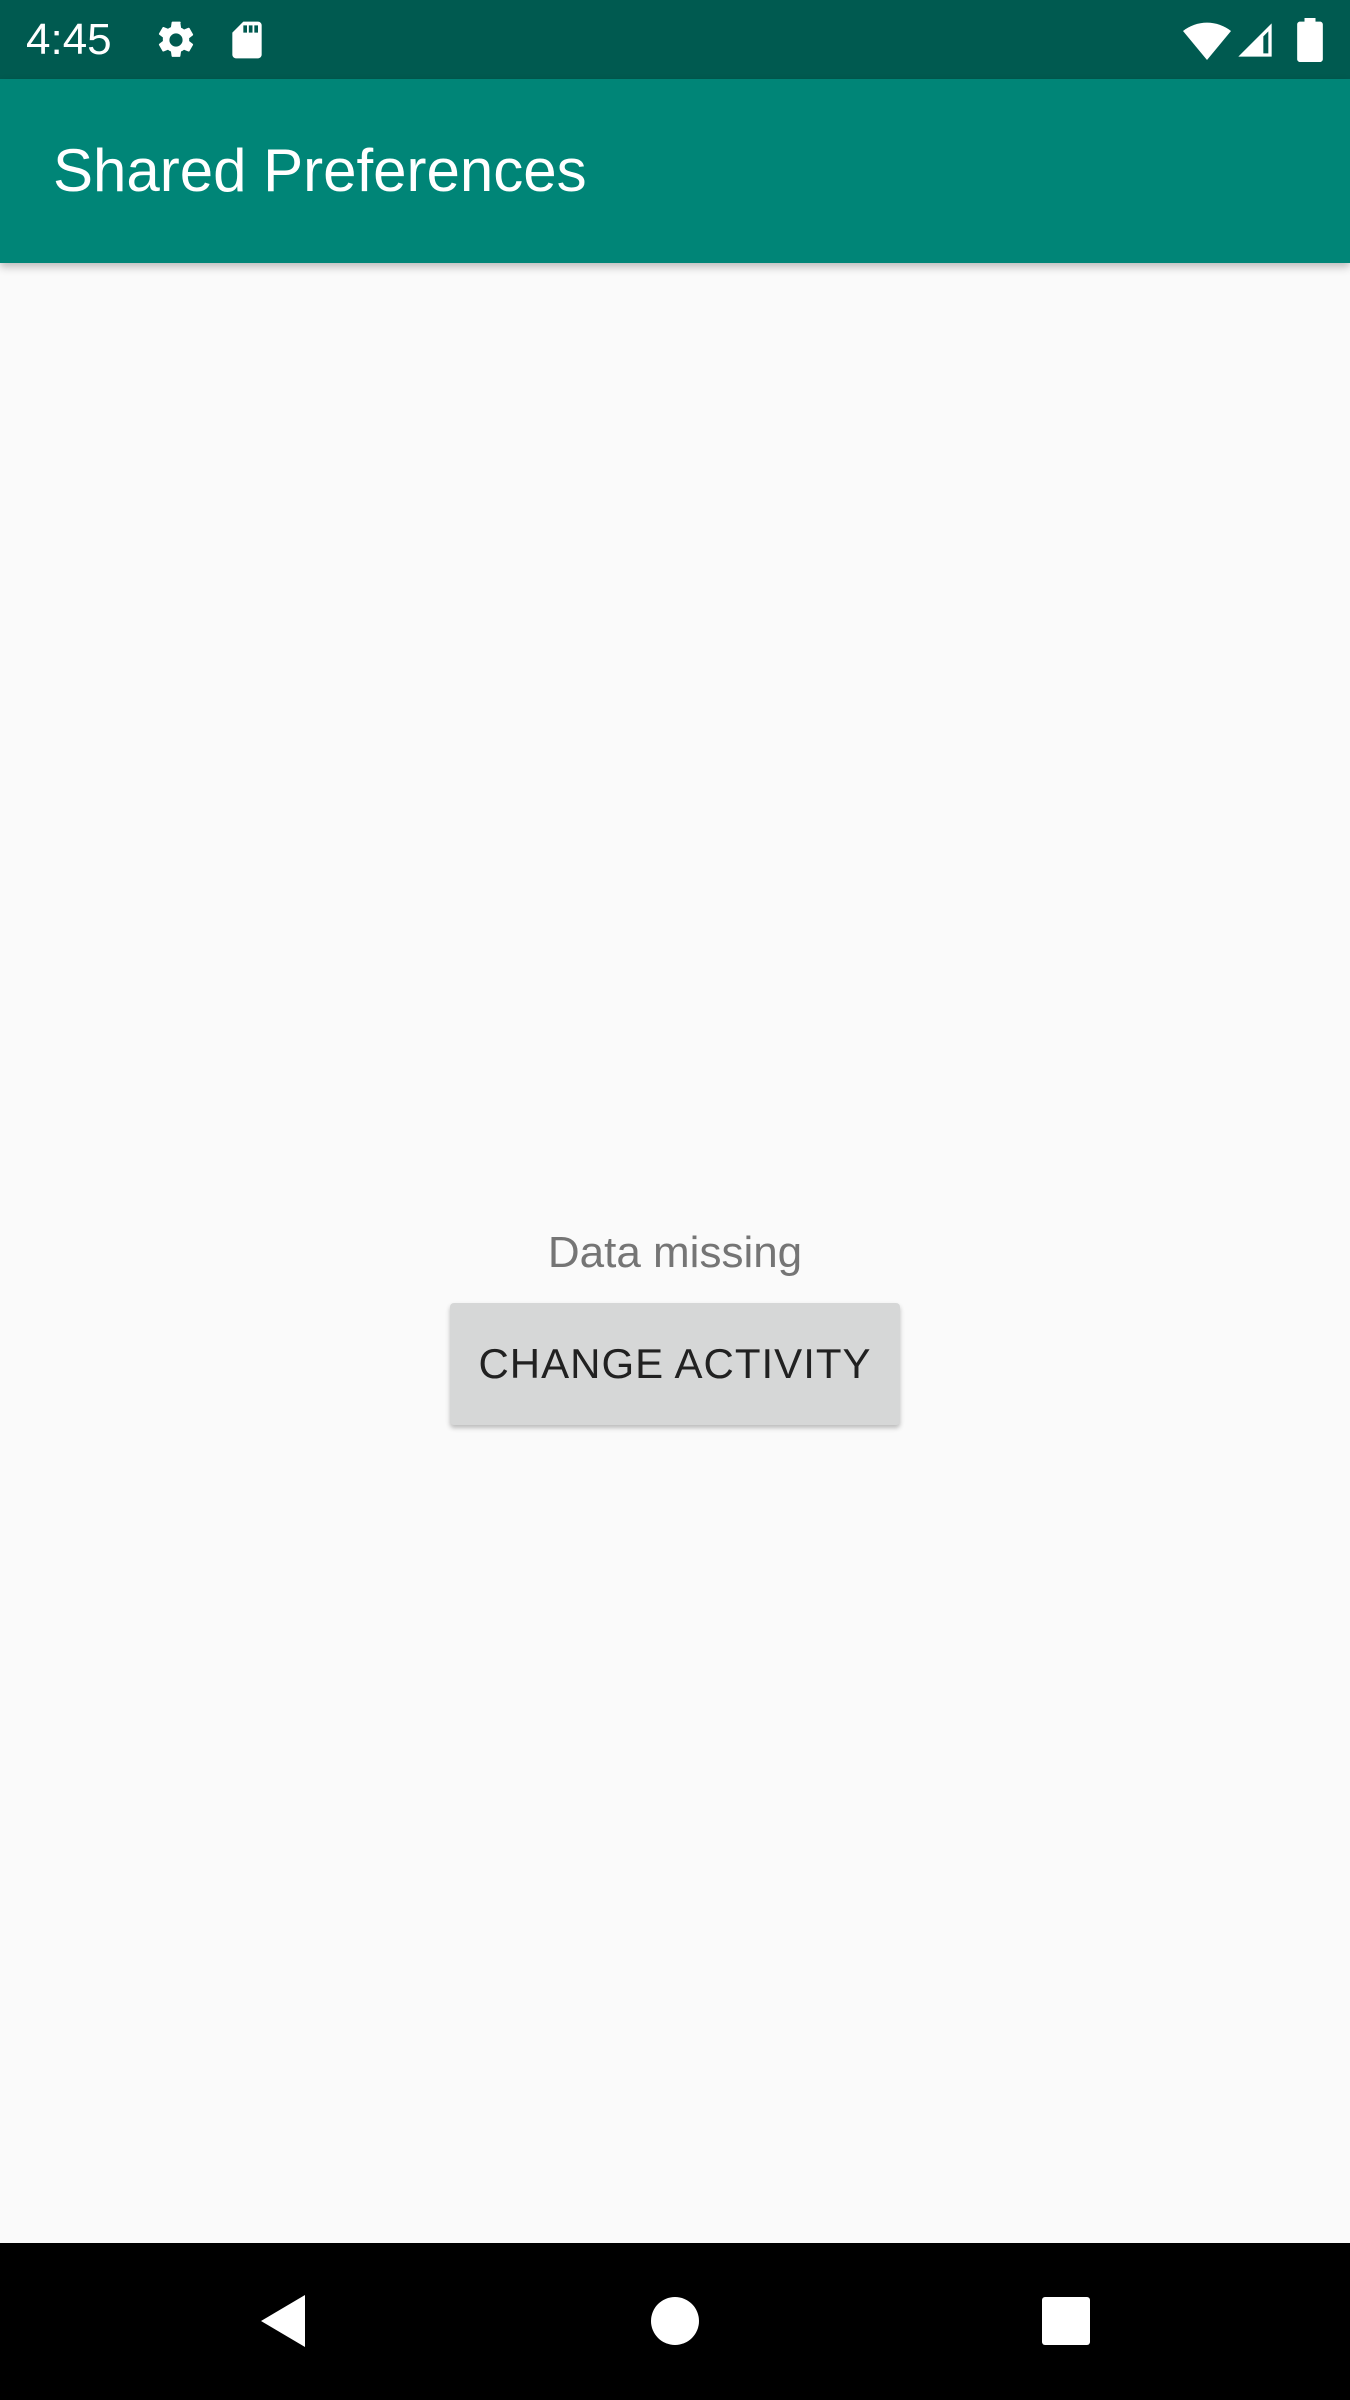 Image resolution: width=1350 pixels, height=2400 pixels. I want to click on home-icon, so click(675, 2321).